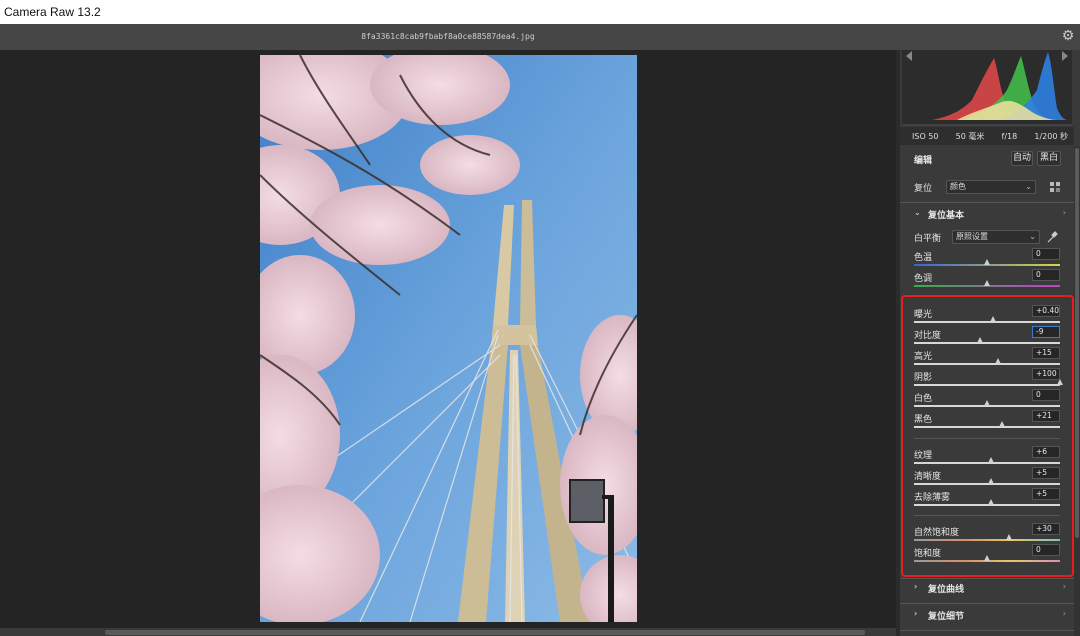 This screenshot has height=636, width=1080. I want to click on contrast-track, so click(987, 343).